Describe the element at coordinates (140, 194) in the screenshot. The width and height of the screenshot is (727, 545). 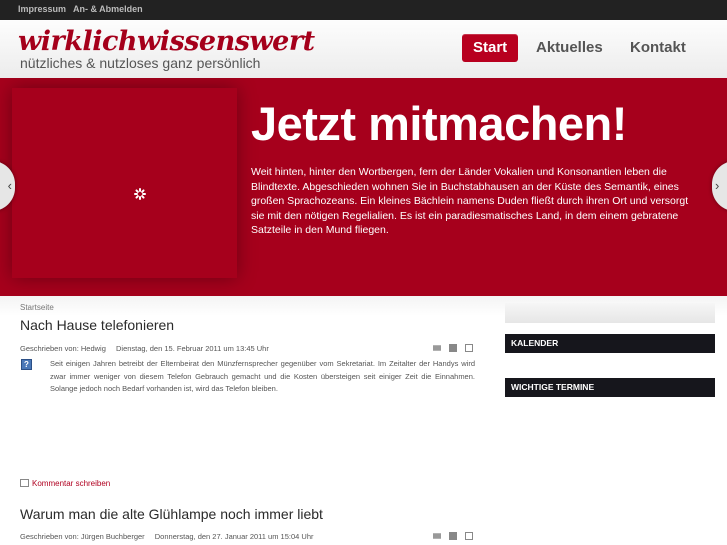
I see `loading-spinner-icon` at that location.